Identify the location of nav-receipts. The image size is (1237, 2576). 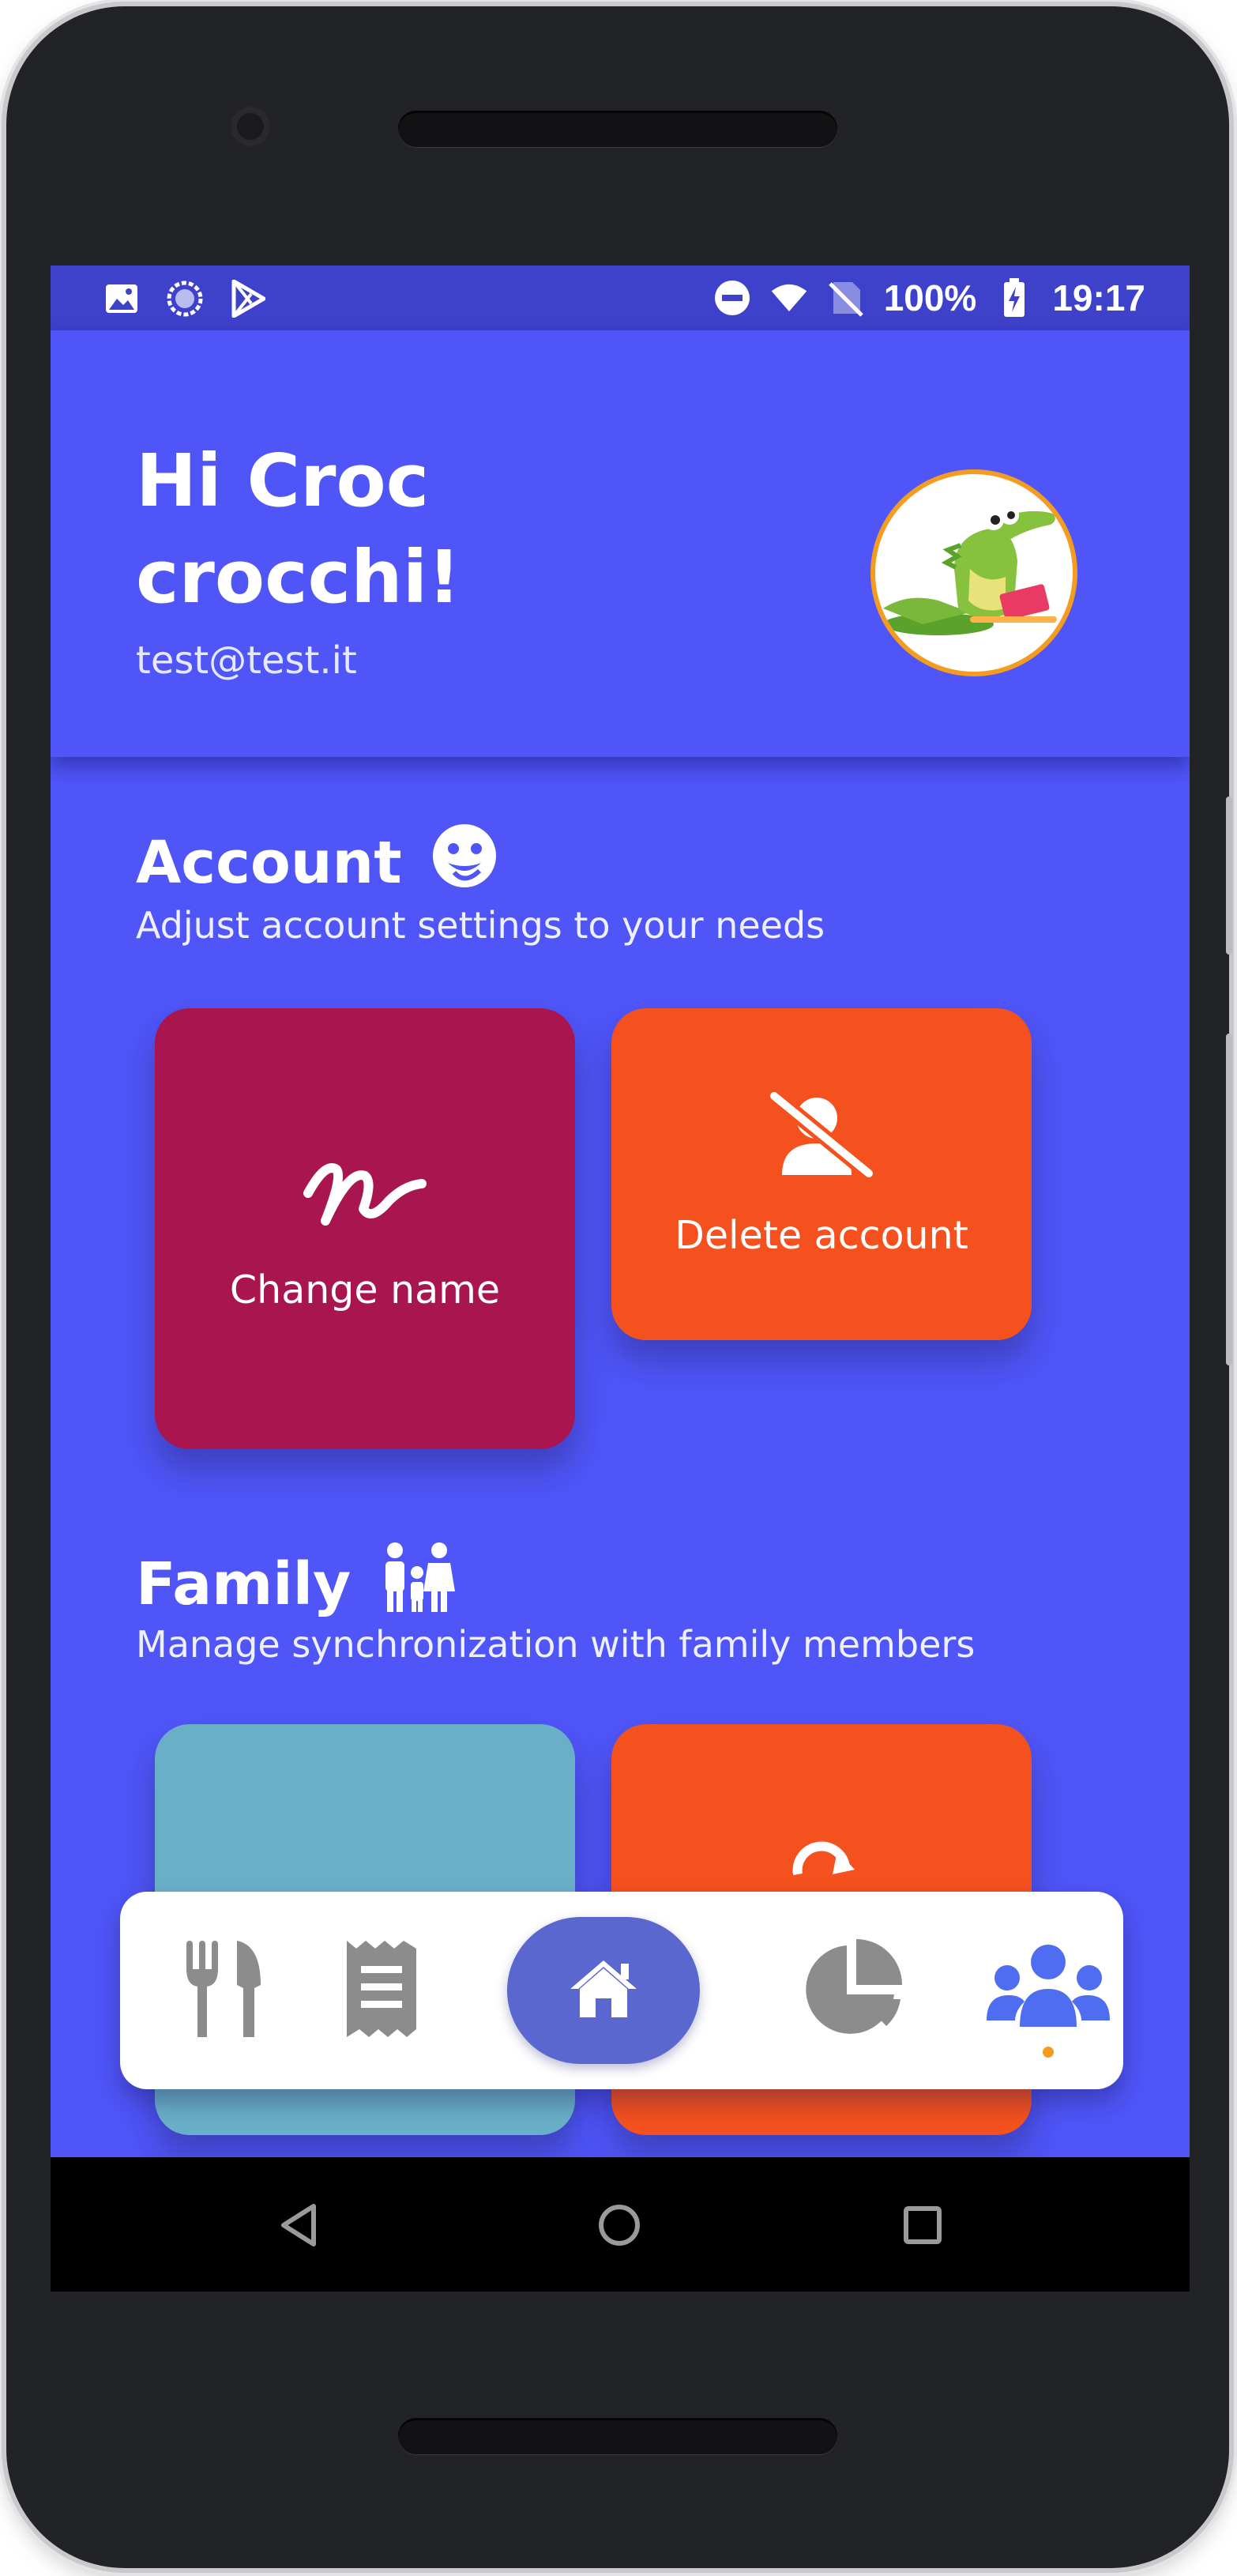
(381, 1990).